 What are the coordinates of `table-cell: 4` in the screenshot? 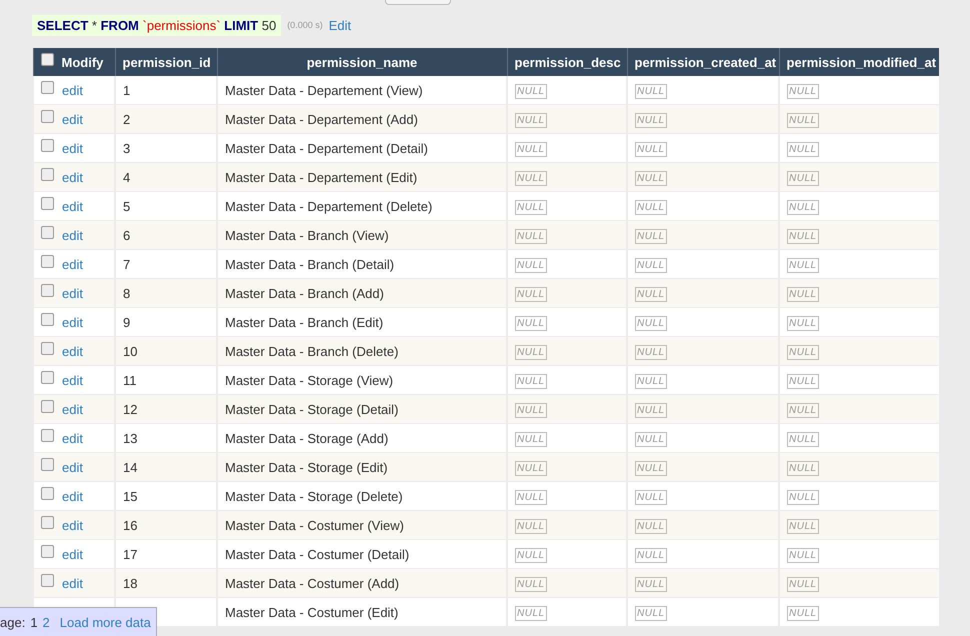 It's located at (126, 177).